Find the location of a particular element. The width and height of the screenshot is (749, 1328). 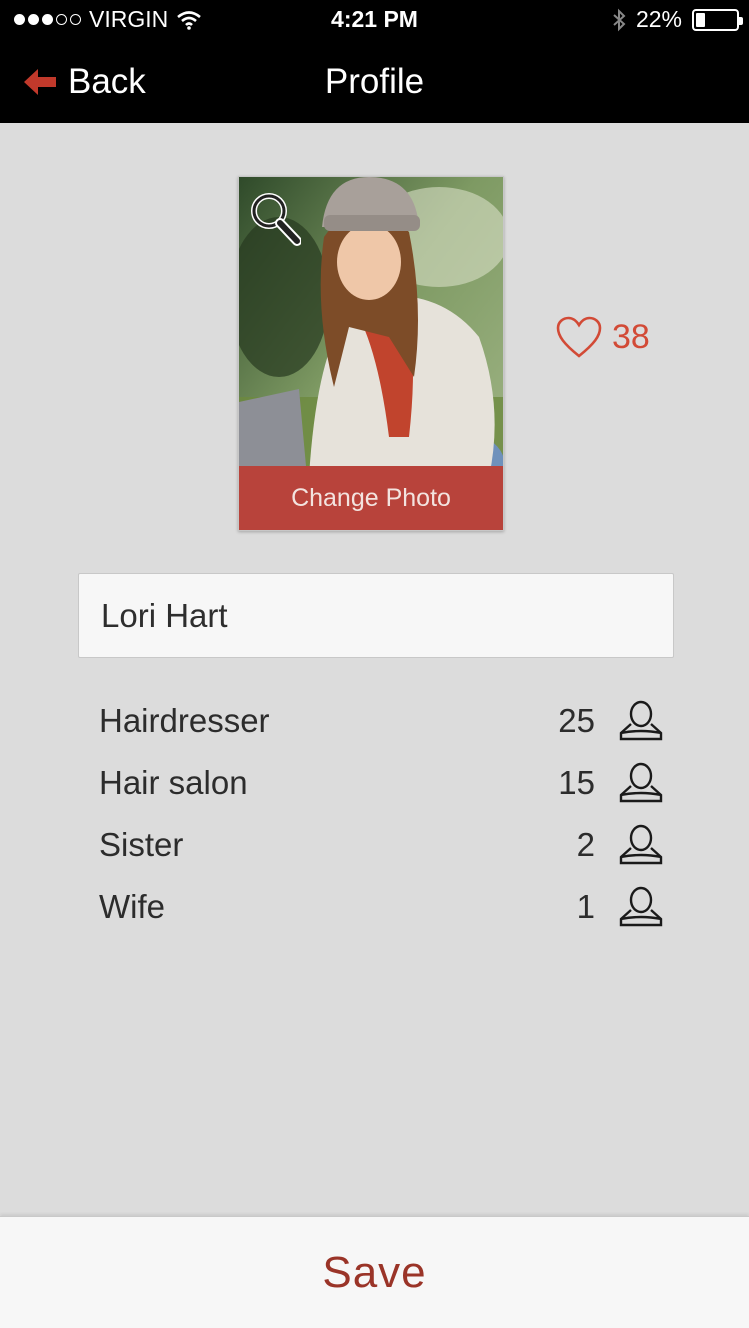

likes-count: 38 is located at coordinates (631, 336).